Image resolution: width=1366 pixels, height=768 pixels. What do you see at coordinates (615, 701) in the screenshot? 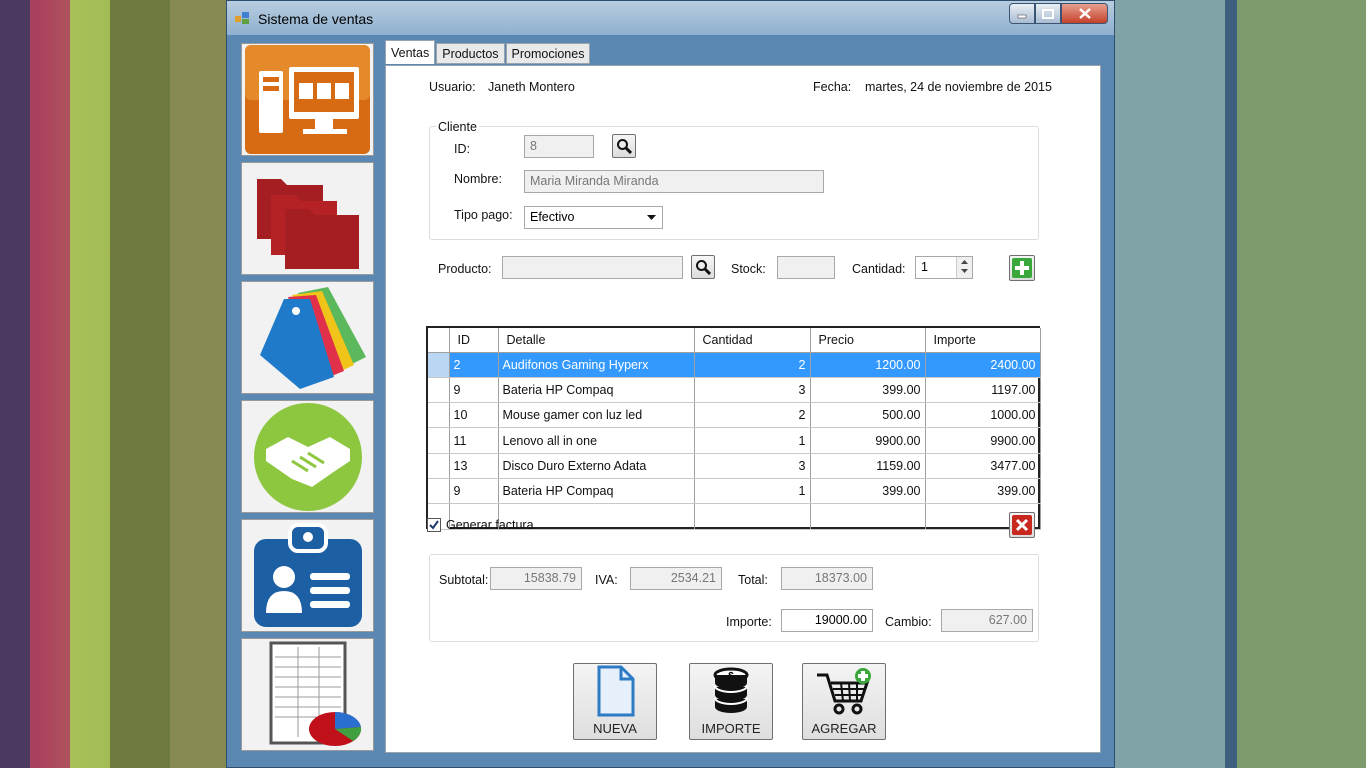
I see `nueva-button: NUEVA` at bounding box center [615, 701].